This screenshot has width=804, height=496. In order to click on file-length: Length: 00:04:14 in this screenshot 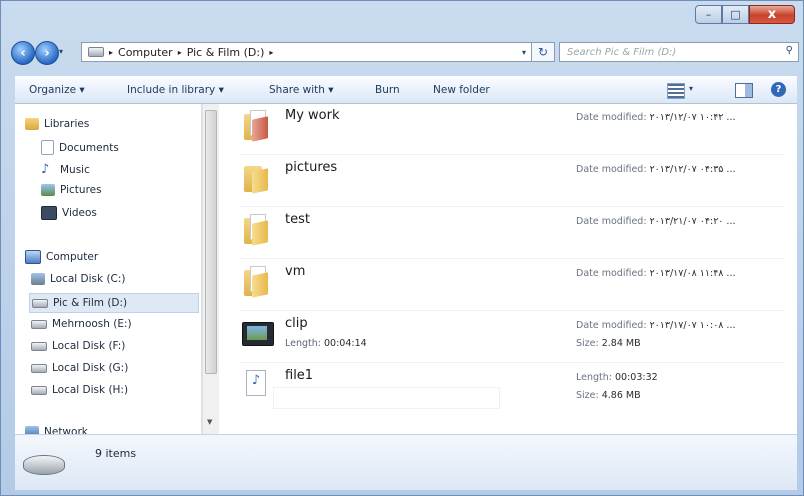, I will do `click(326, 343)`.